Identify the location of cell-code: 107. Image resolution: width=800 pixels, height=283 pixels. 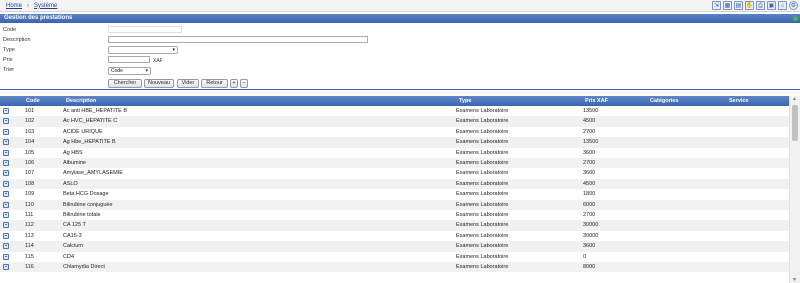
(30, 173).